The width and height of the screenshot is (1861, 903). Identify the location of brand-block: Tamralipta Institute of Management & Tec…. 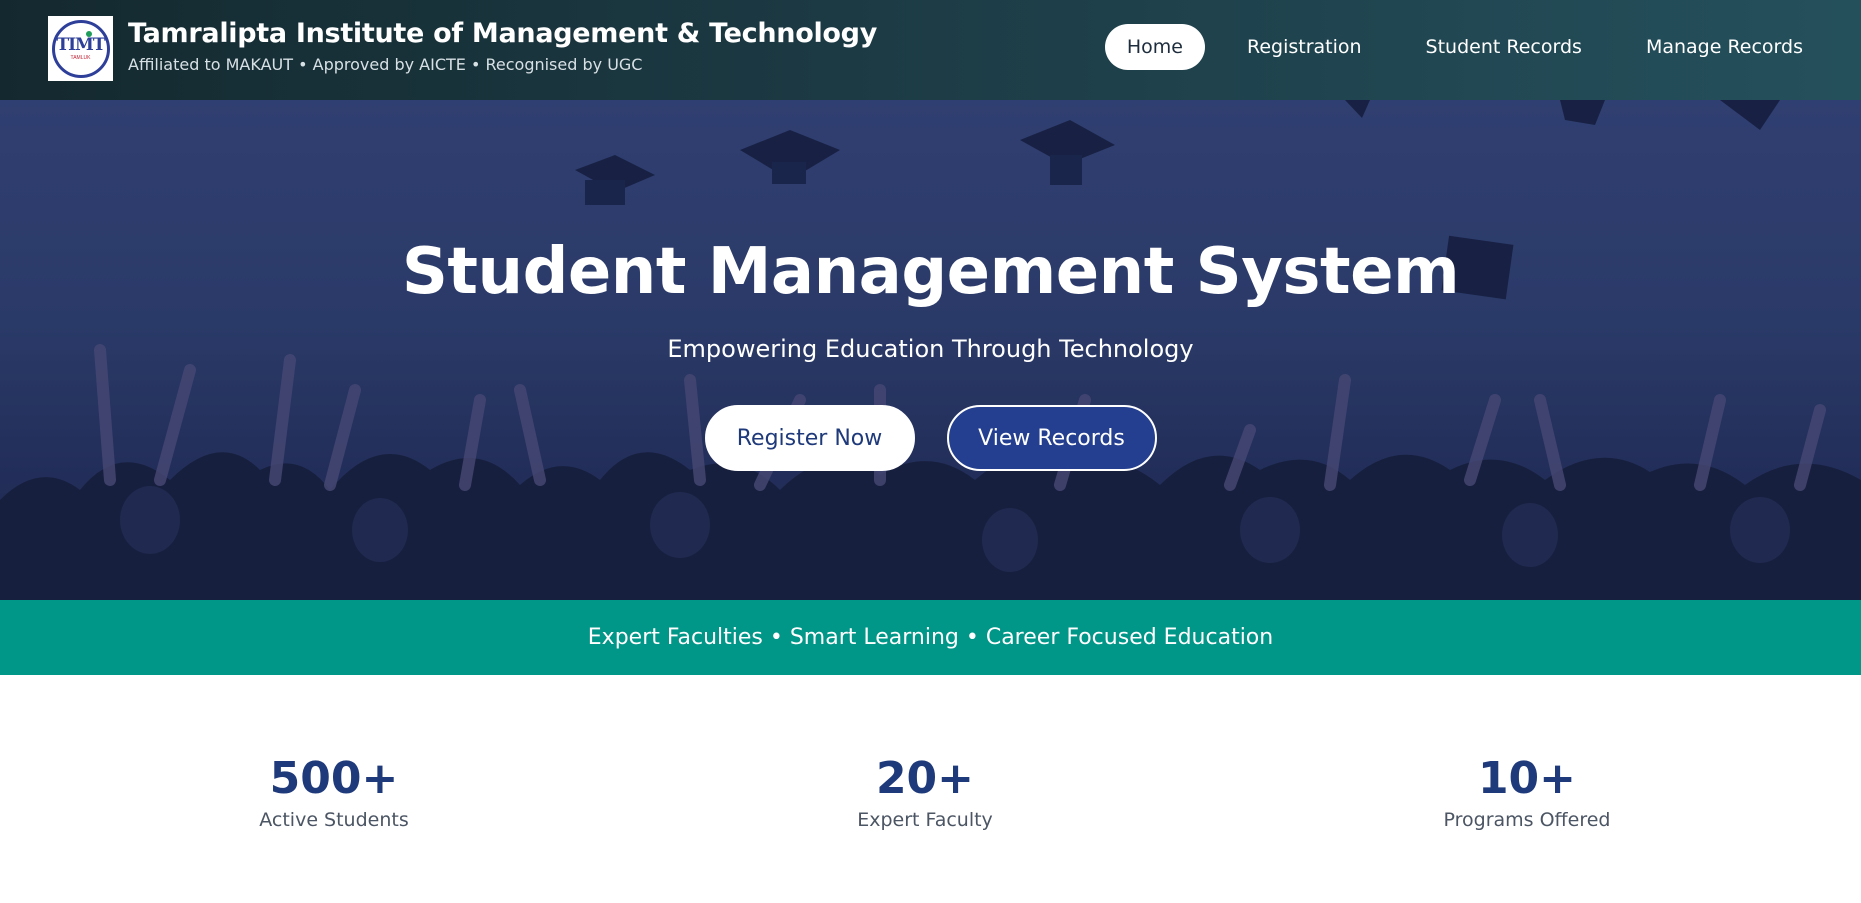
(502, 46).